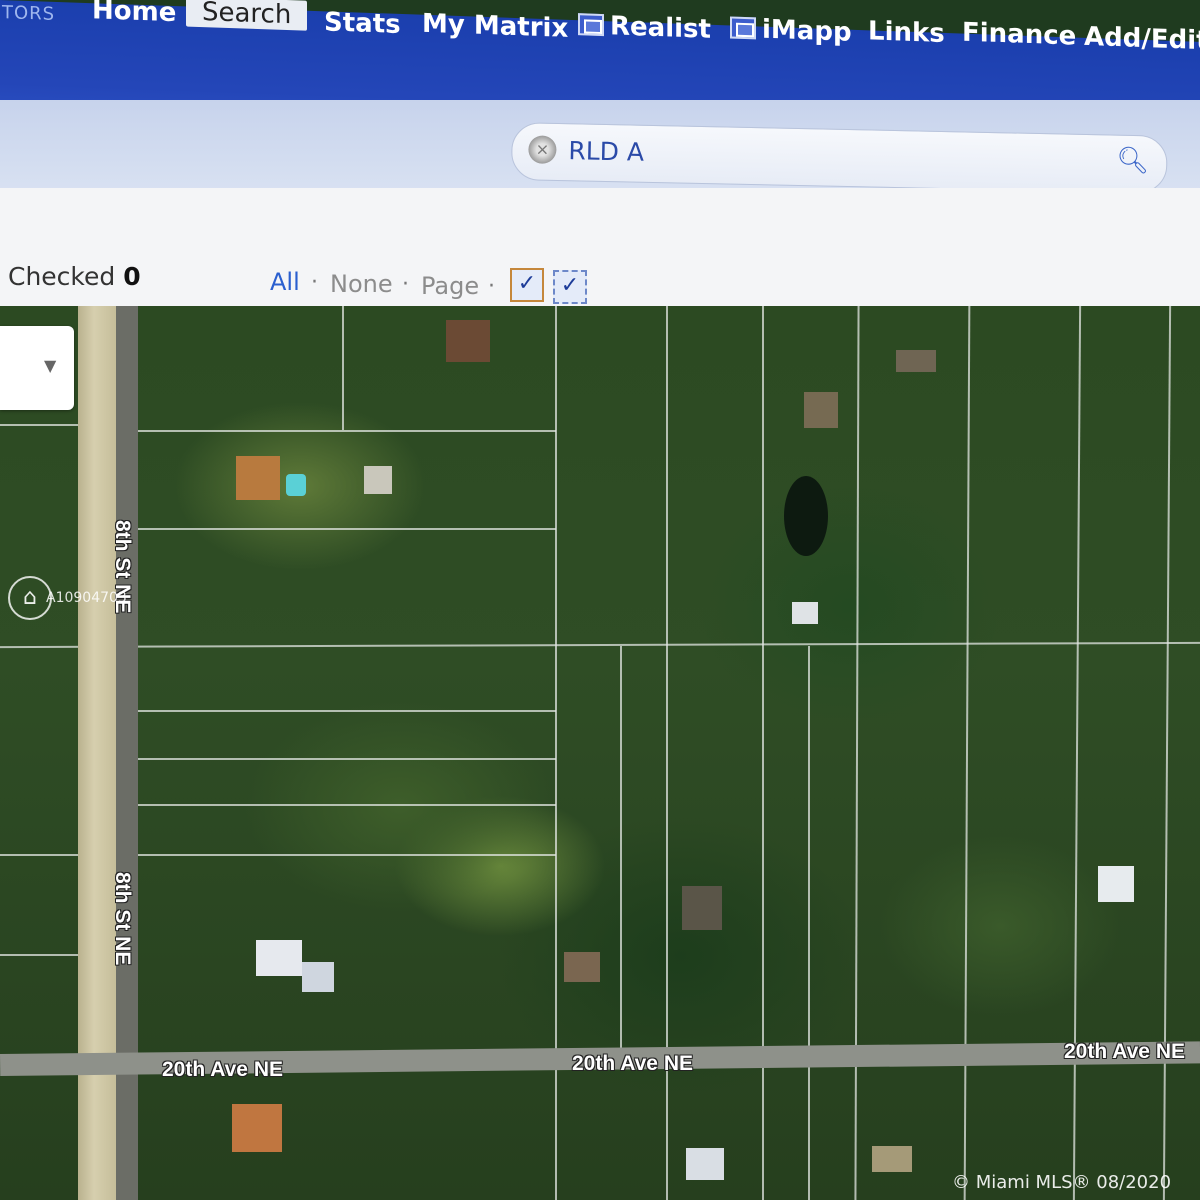 This screenshot has width=1200, height=1200. Describe the element at coordinates (495, 26) in the screenshot. I see `nav-my-matrix: My Matrix` at that location.